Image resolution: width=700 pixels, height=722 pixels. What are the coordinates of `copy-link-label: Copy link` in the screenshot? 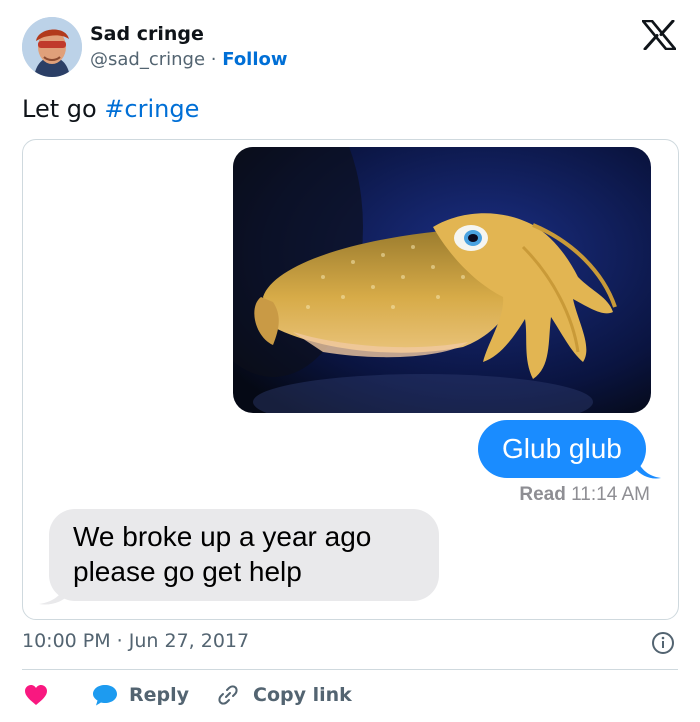 It's located at (302, 695).